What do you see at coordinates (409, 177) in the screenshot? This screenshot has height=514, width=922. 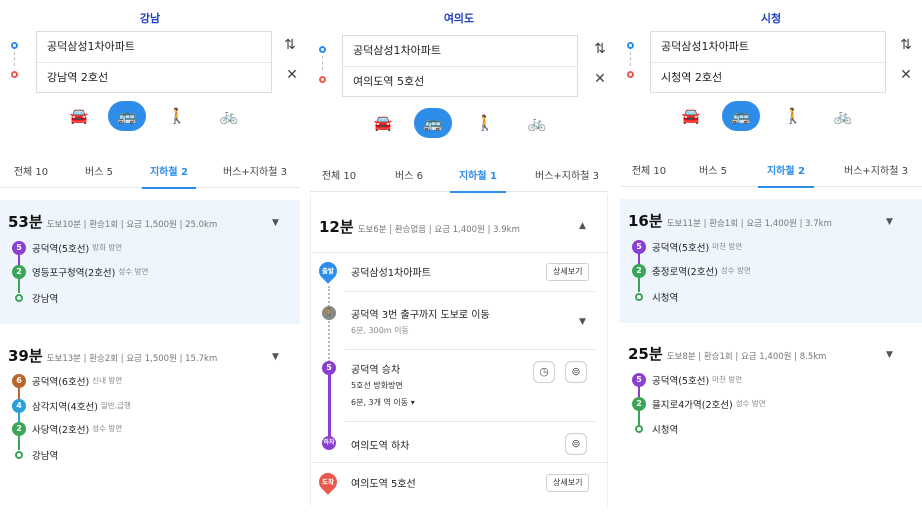 I see `tab-bus: 버스 6` at bounding box center [409, 177].